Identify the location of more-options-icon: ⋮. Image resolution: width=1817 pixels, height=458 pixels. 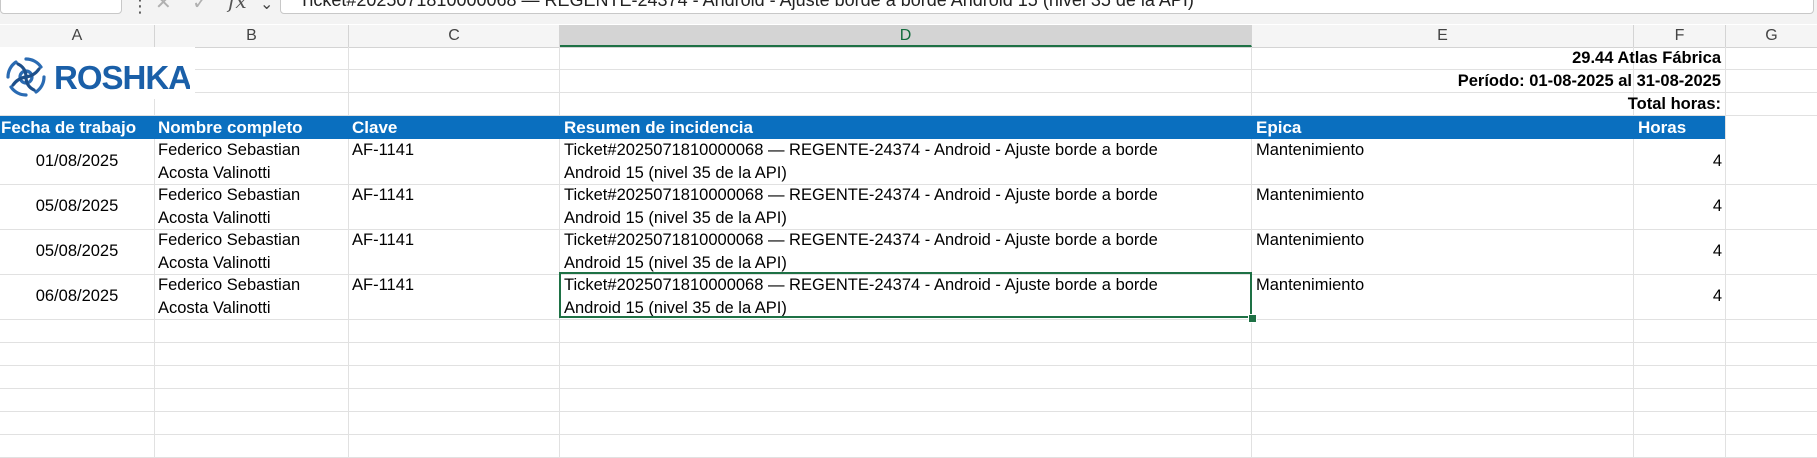
(140, 8).